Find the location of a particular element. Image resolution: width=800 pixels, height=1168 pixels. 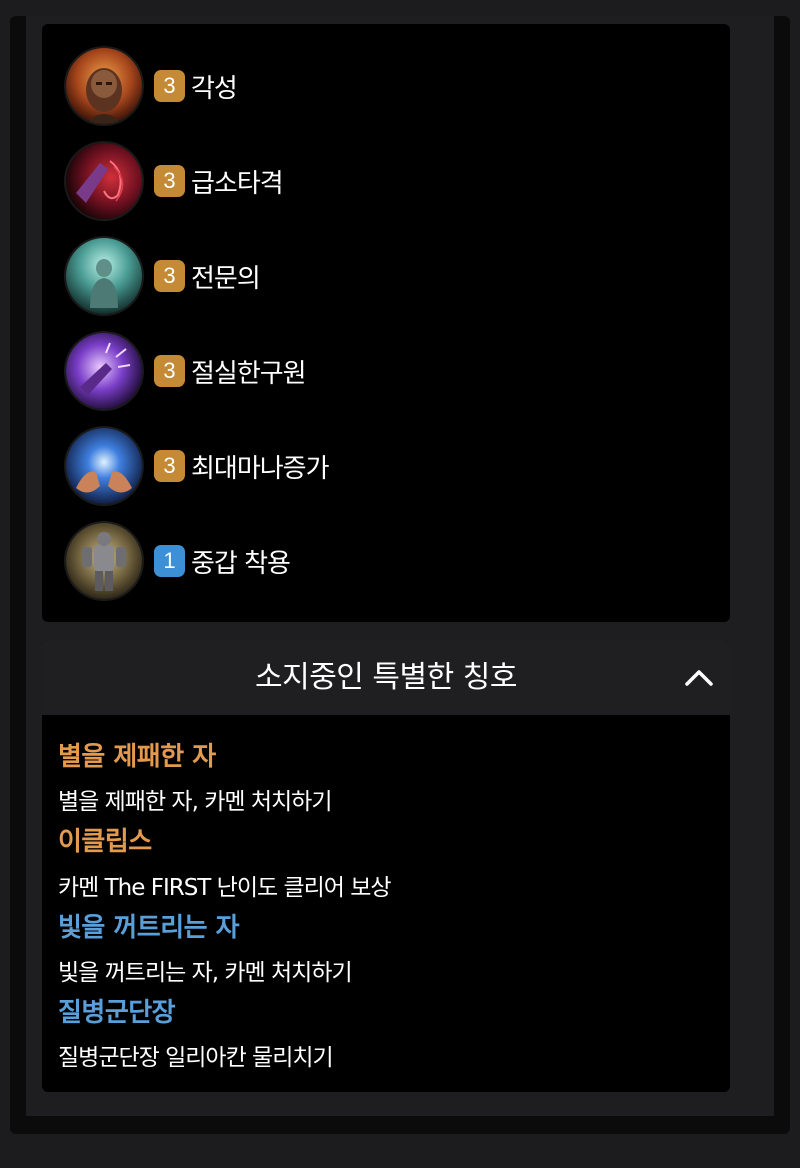

title-name: 이클립스 is located at coordinates (105, 842).